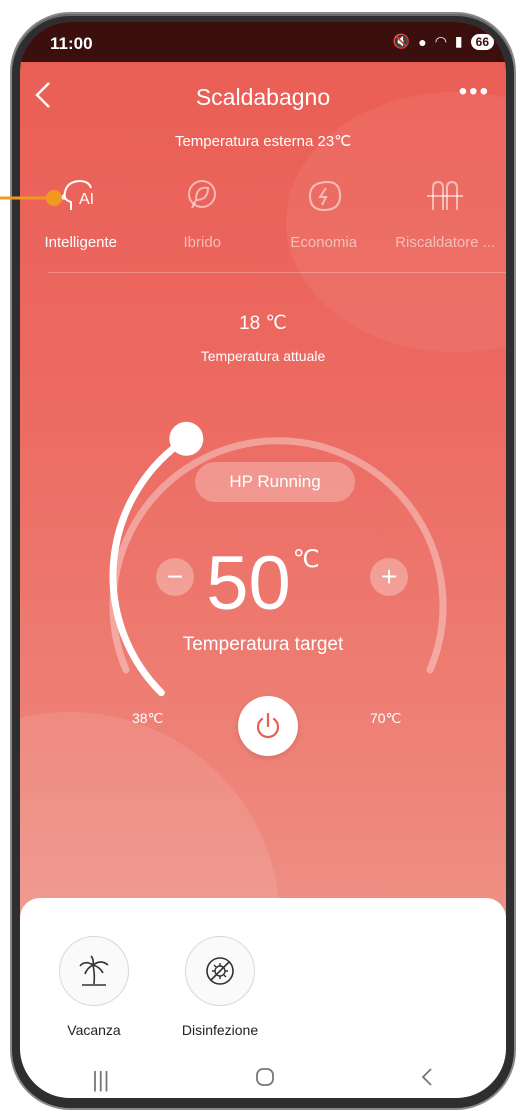  Describe the element at coordinates (263, 42) in the screenshot. I see `status-bar: 11:00 🔇 ● ◠ ▮ 66` at that location.